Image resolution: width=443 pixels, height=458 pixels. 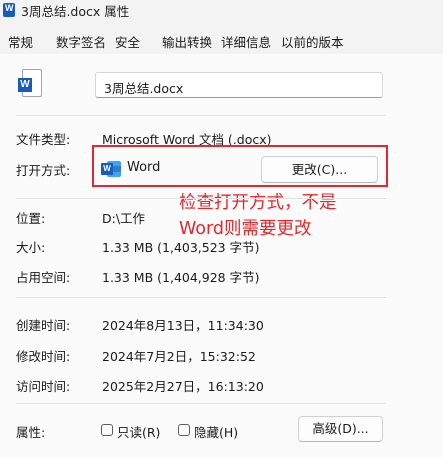 What do you see at coordinates (138, 431) in the screenshot?
I see `readonly-label: 只读(R)` at bounding box center [138, 431].